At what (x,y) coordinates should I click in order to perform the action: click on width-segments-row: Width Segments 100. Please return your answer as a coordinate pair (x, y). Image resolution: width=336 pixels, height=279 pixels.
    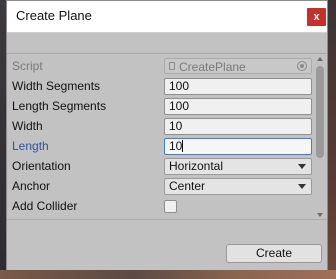
    Looking at the image, I should click on (160, 86).